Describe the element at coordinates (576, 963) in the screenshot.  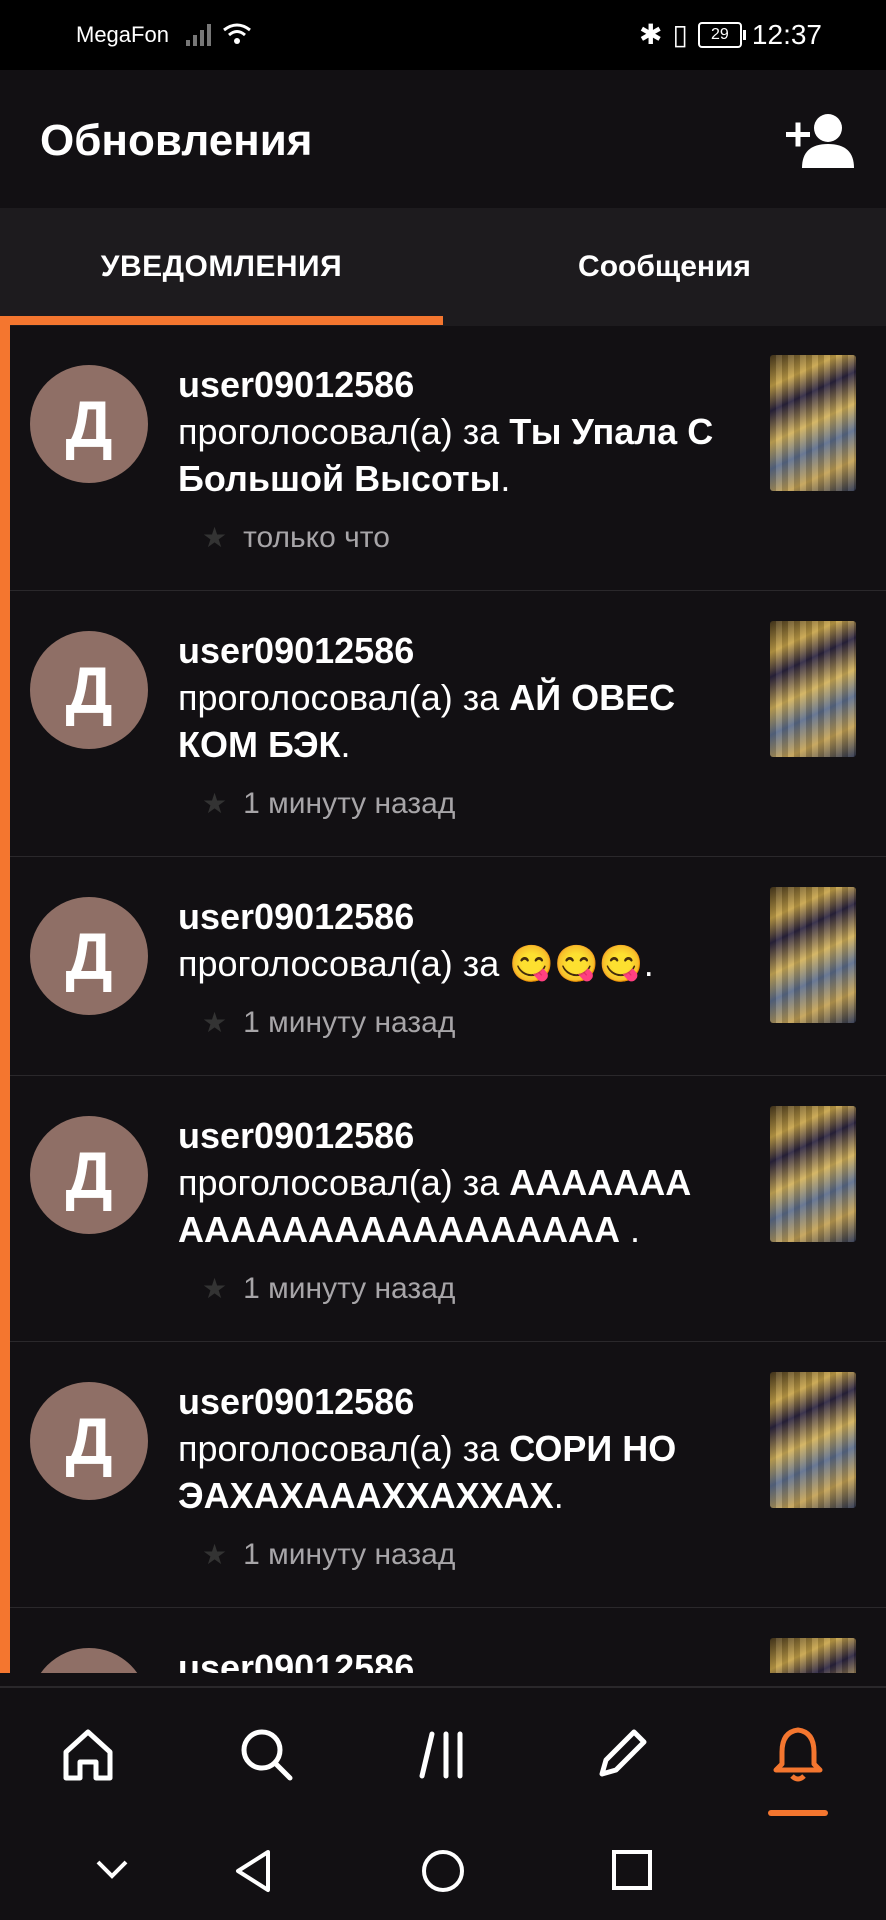
I see `story-title: 😋😋😋` at that location.